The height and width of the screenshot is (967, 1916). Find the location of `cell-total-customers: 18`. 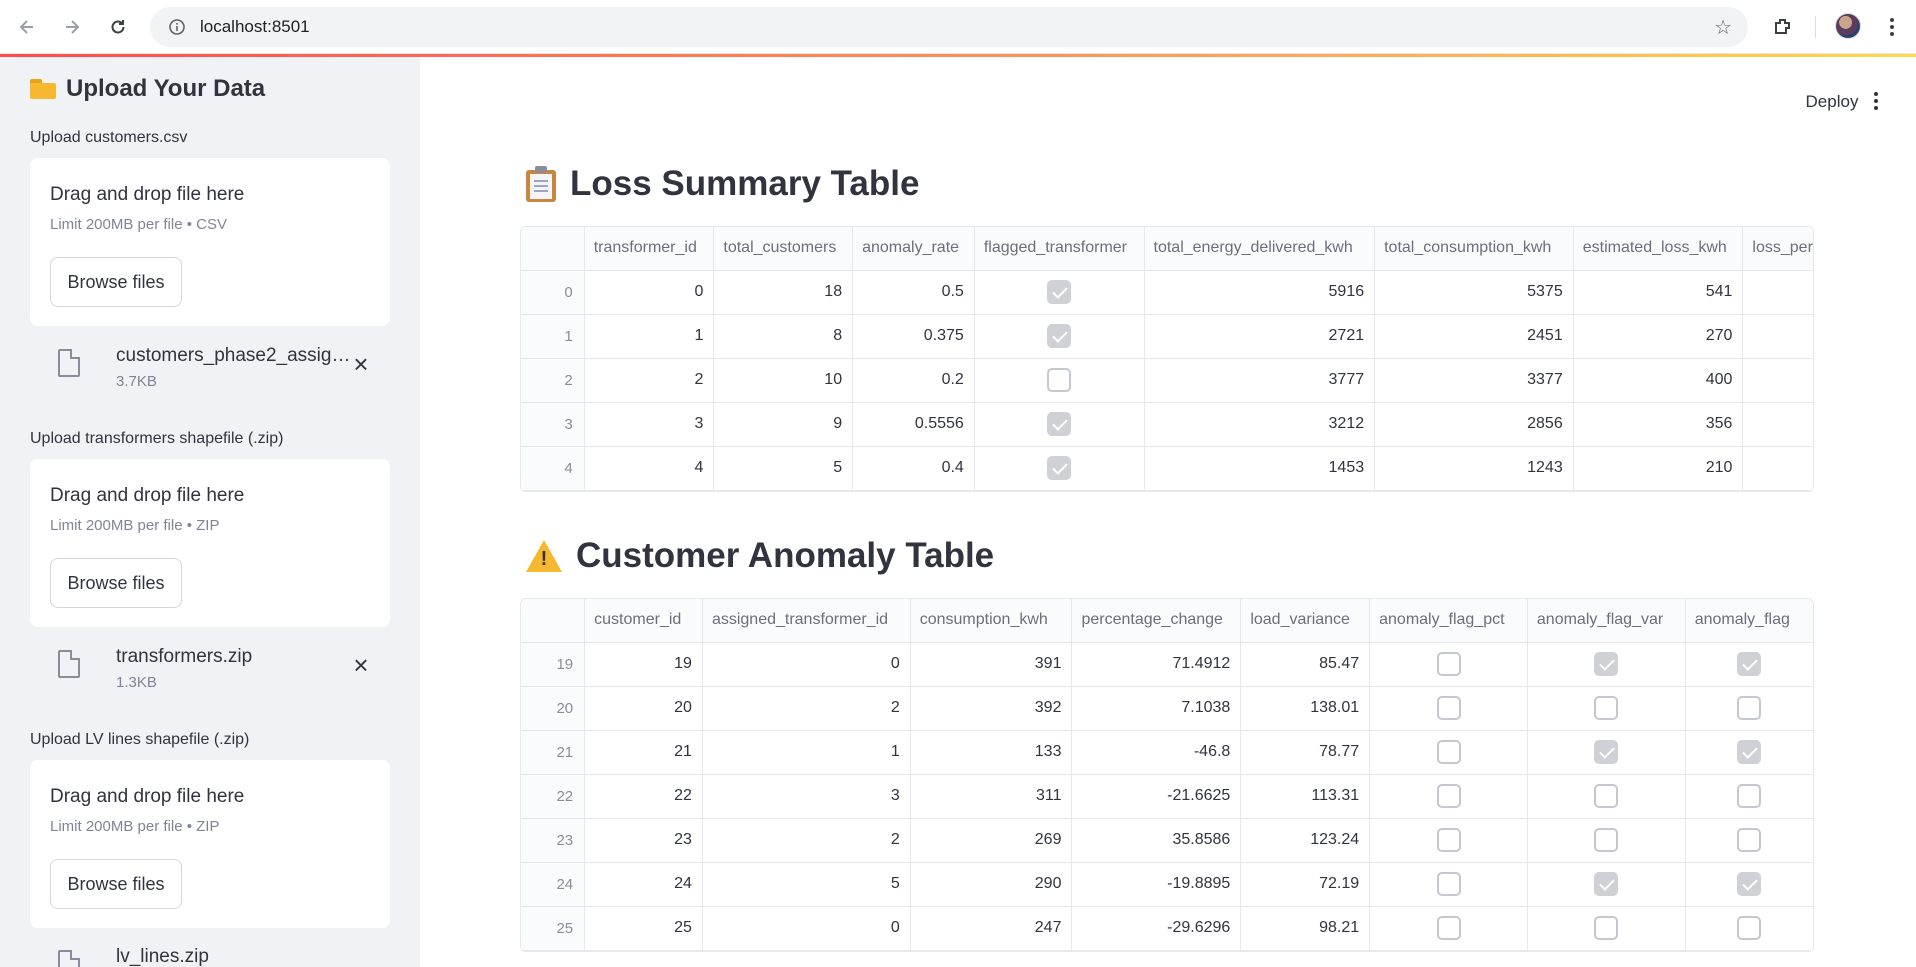

cell-total-customers: 18 is located at coordinates (783, 292).